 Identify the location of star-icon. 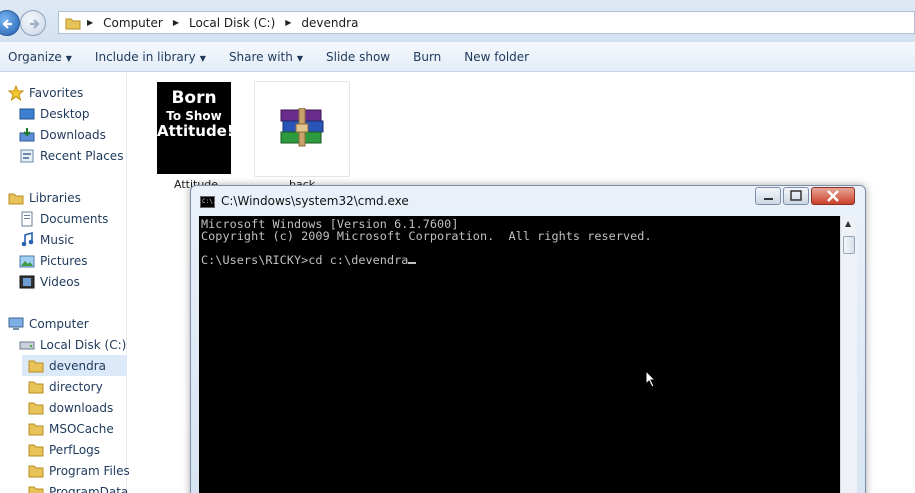
(16, 92).